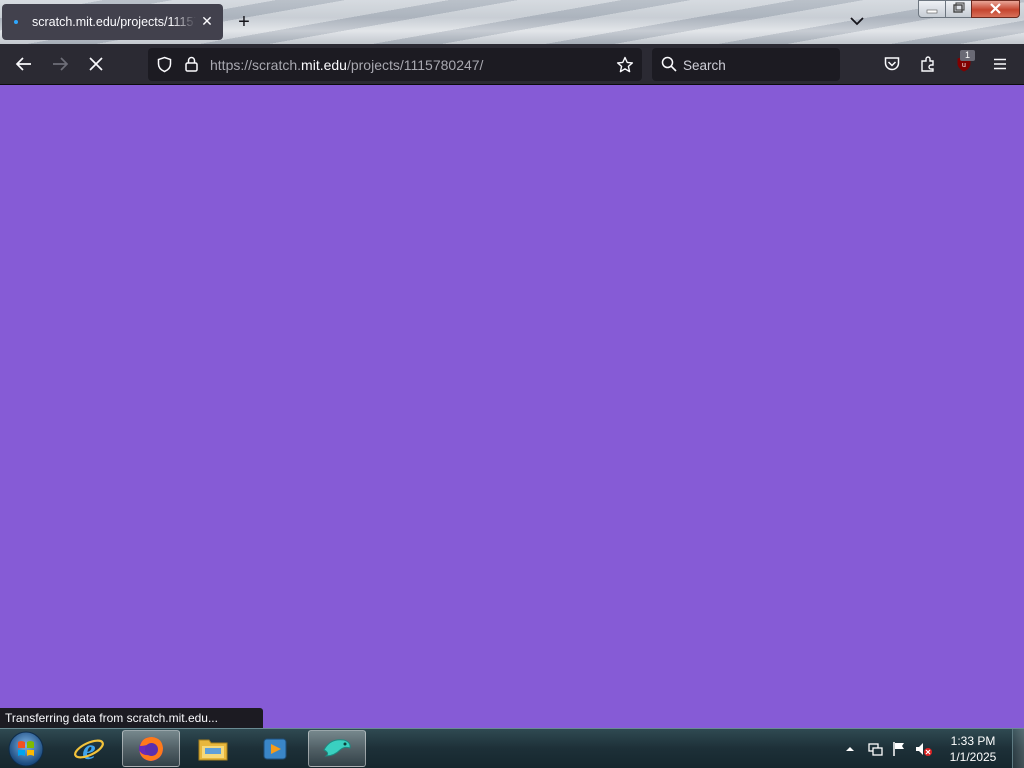 This screenshot has width=1024, height=768. What do you see at coordinates (669, 64) in the screenshot?
I see `search-icon` at bounding box center [669, 64].